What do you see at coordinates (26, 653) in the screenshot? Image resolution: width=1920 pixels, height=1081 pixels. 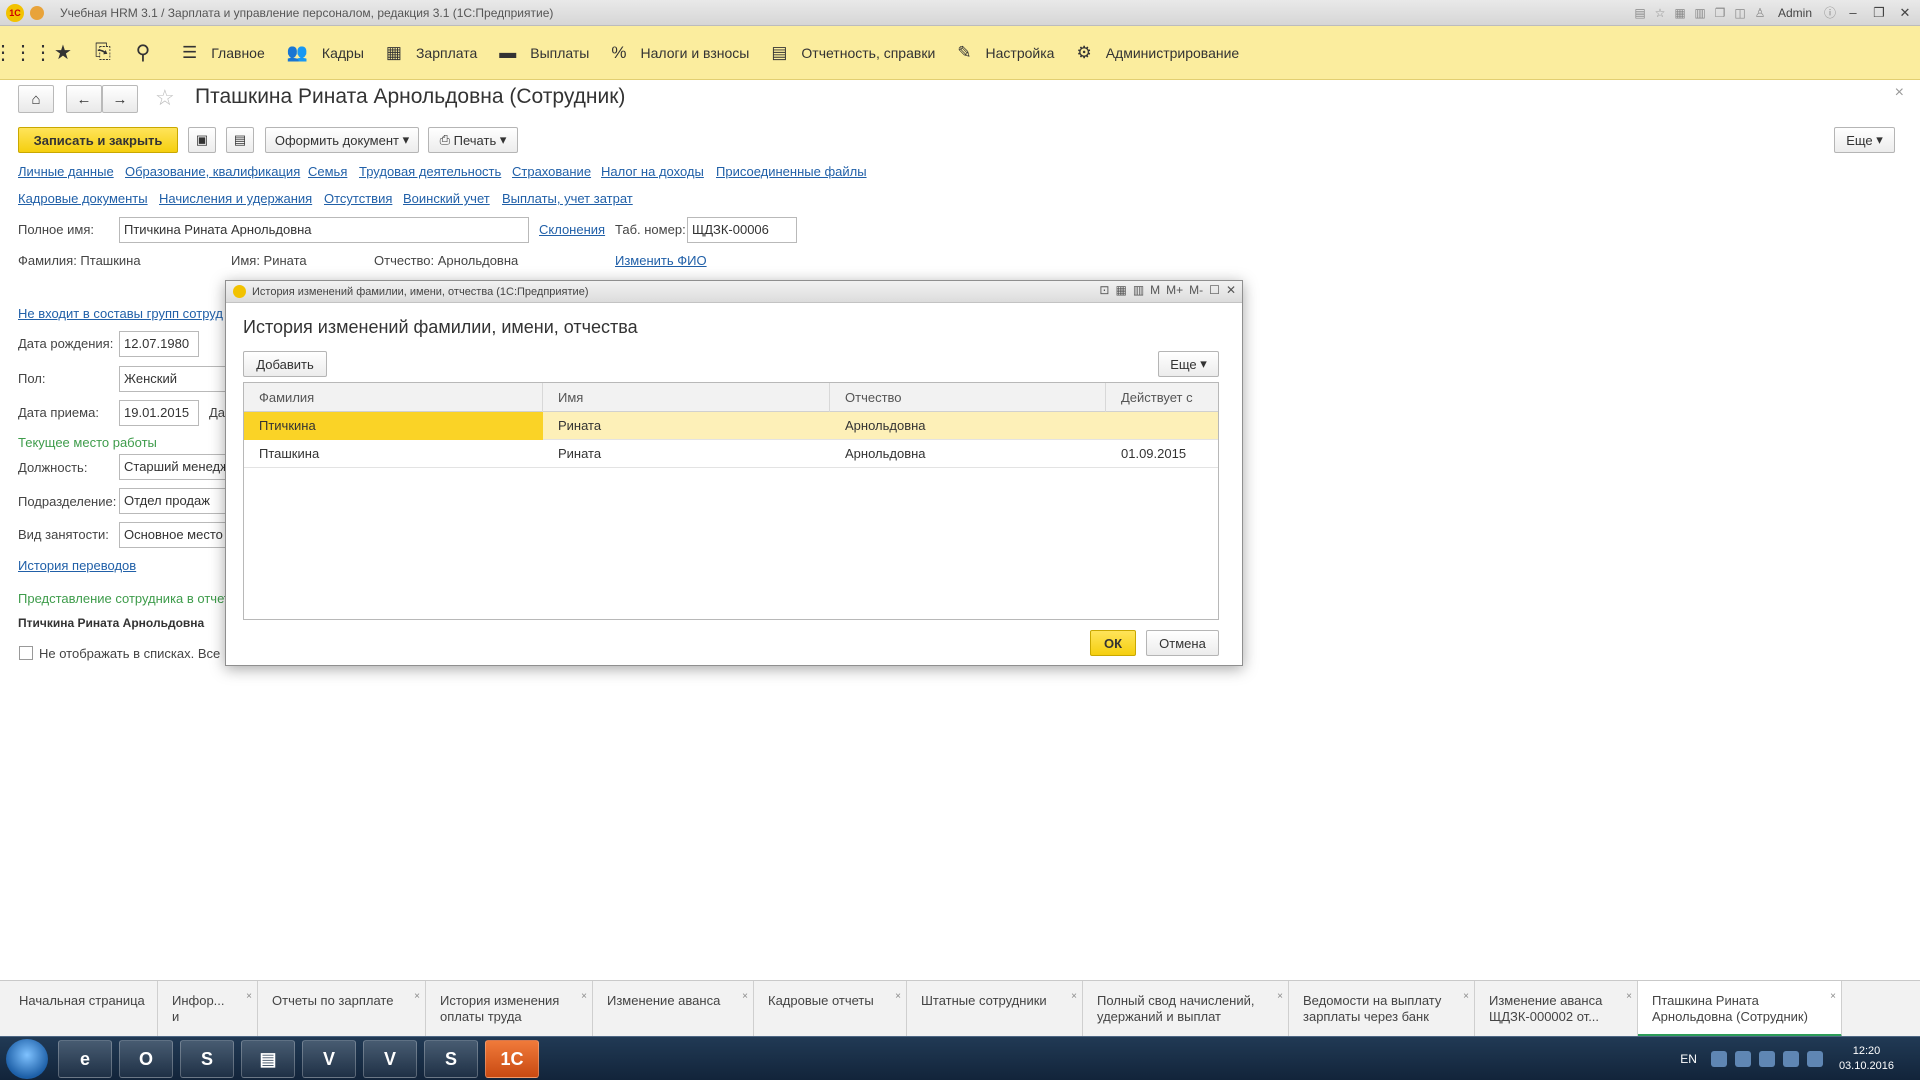 I see `hide-in-lists-checkbox` at bounding box center [26, 653].